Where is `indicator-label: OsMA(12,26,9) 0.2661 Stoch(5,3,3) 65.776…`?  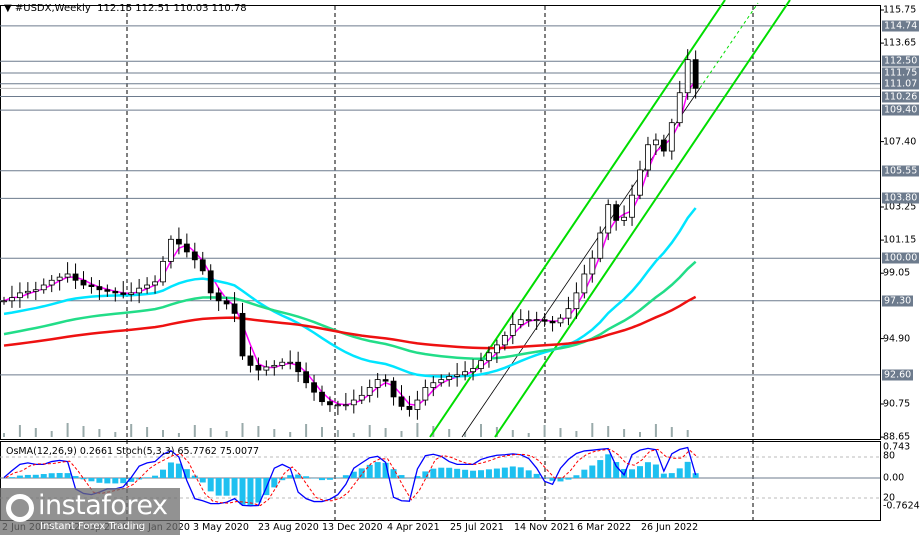
indicator-label: OsMA(12,26,9) 0.2661 Stoch(5,3,3) 65.776… is located at coordinates (132, 451).